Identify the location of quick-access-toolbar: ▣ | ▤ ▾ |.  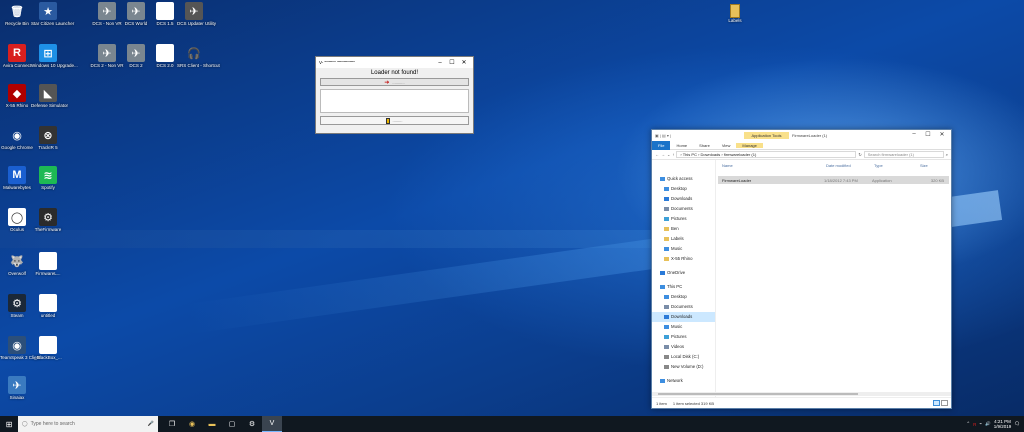
(670, 135).